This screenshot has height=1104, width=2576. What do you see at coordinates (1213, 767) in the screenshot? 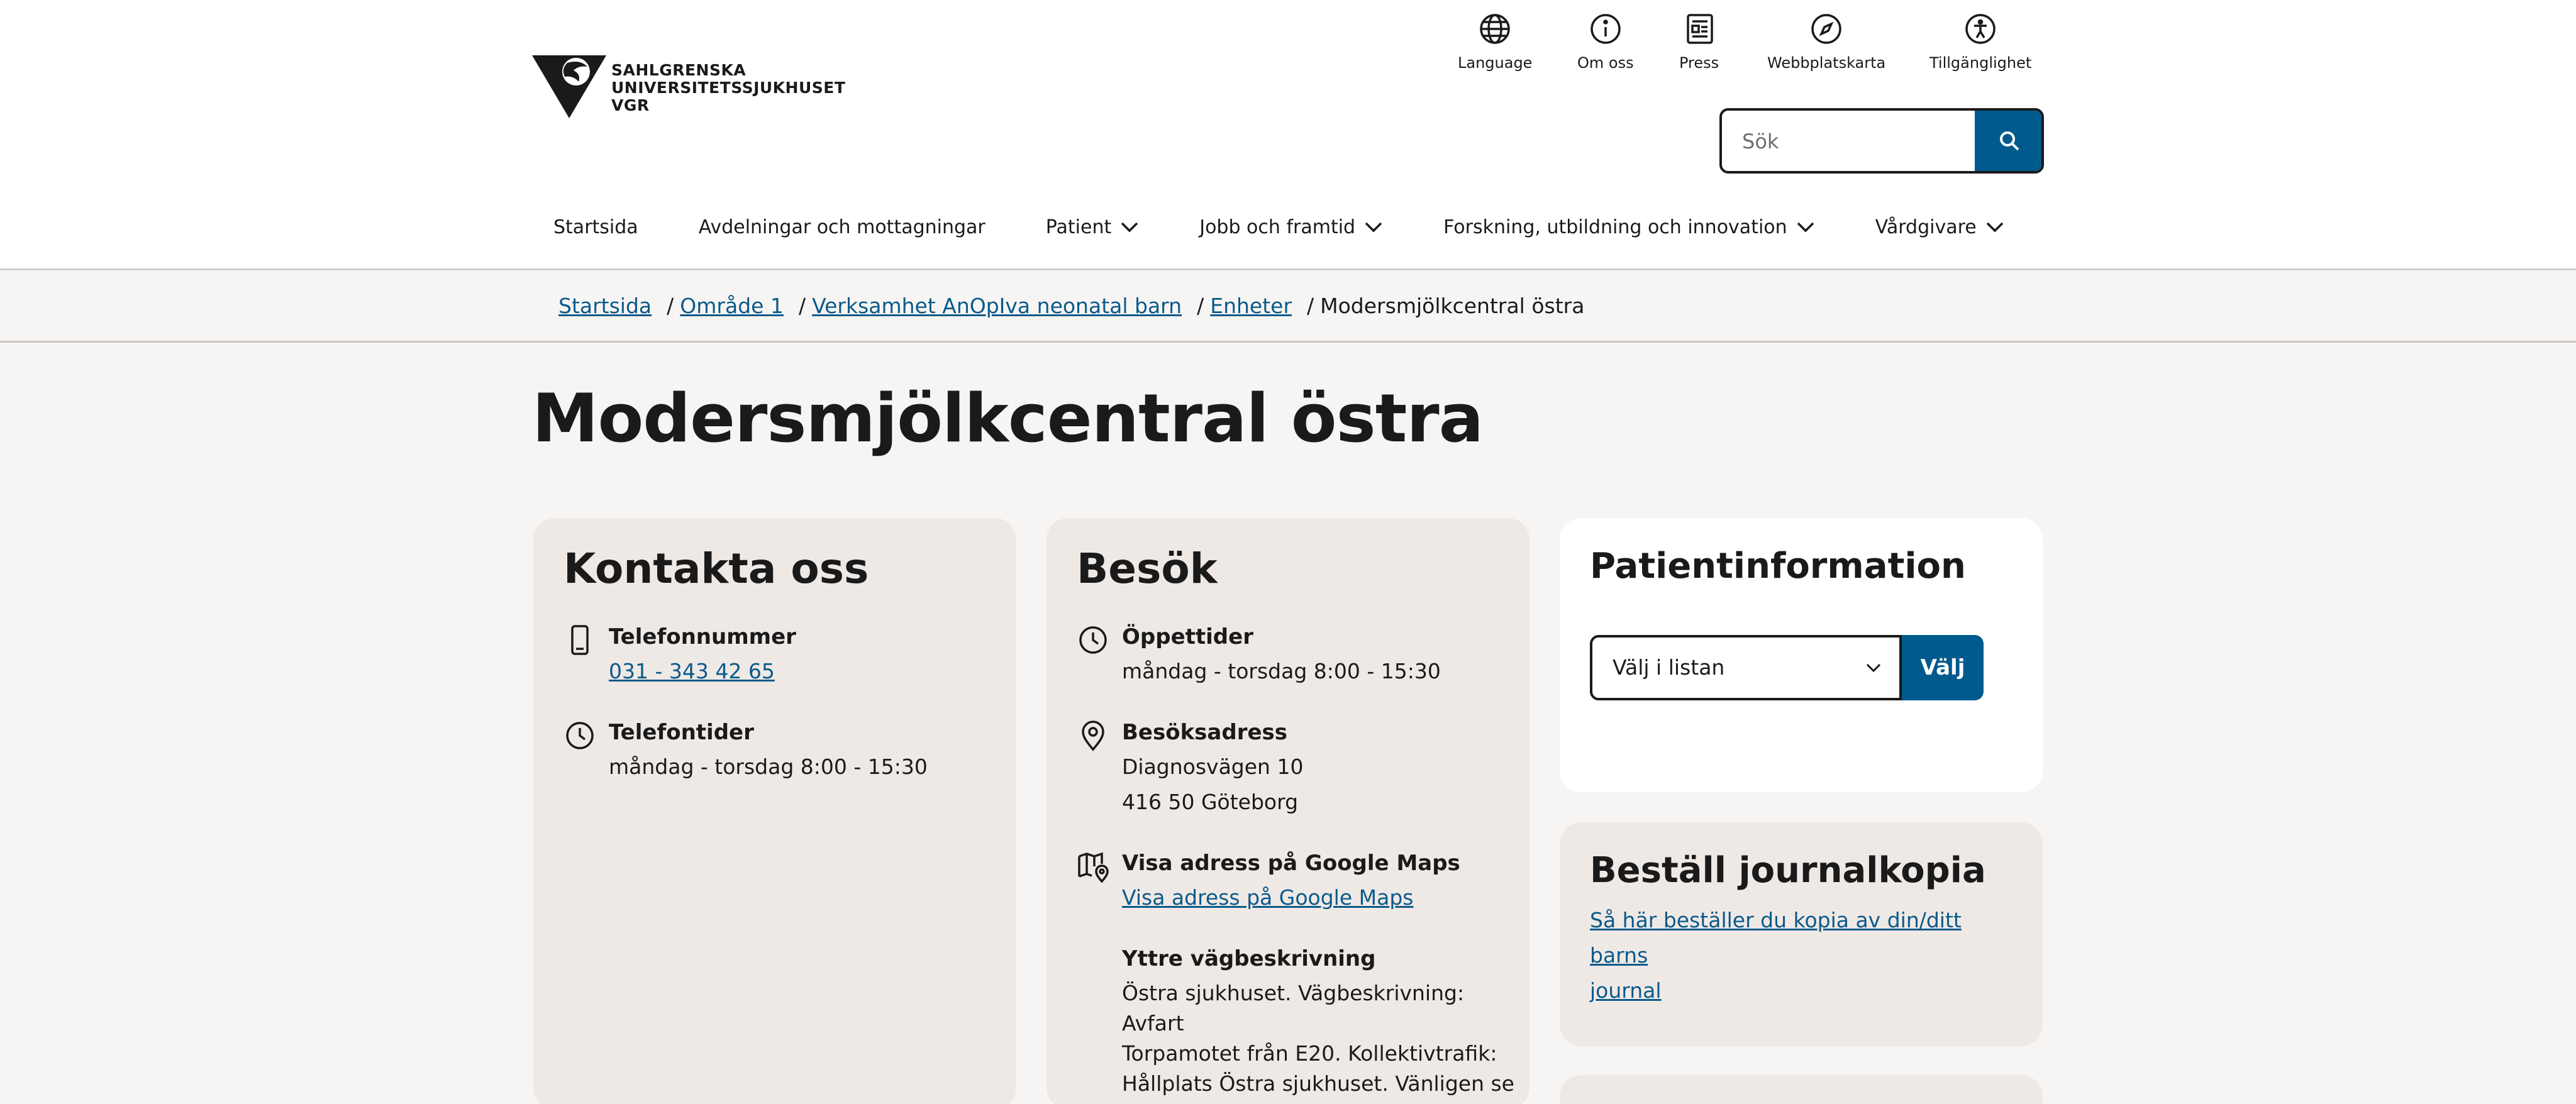
I see `address-line-1: Diagnosvägen 10` at bounding box center [1213, 767].